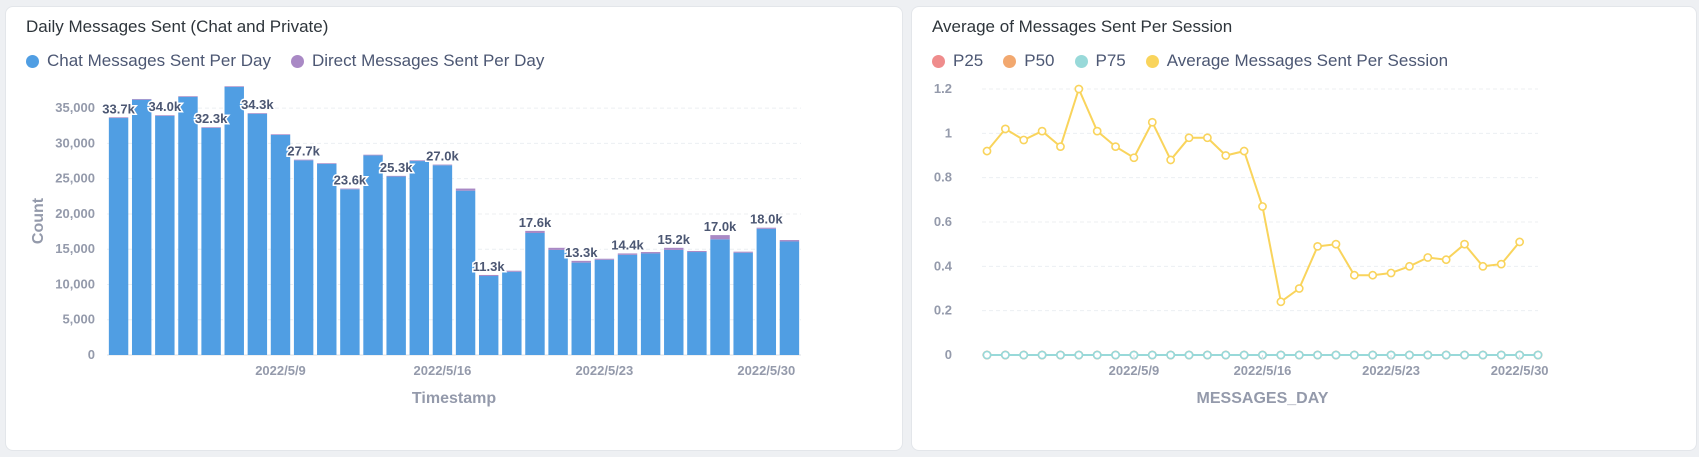  Describe the element at coordinates (211, 118) in the screenshot. I see `data-label: 32.3k` at that location.